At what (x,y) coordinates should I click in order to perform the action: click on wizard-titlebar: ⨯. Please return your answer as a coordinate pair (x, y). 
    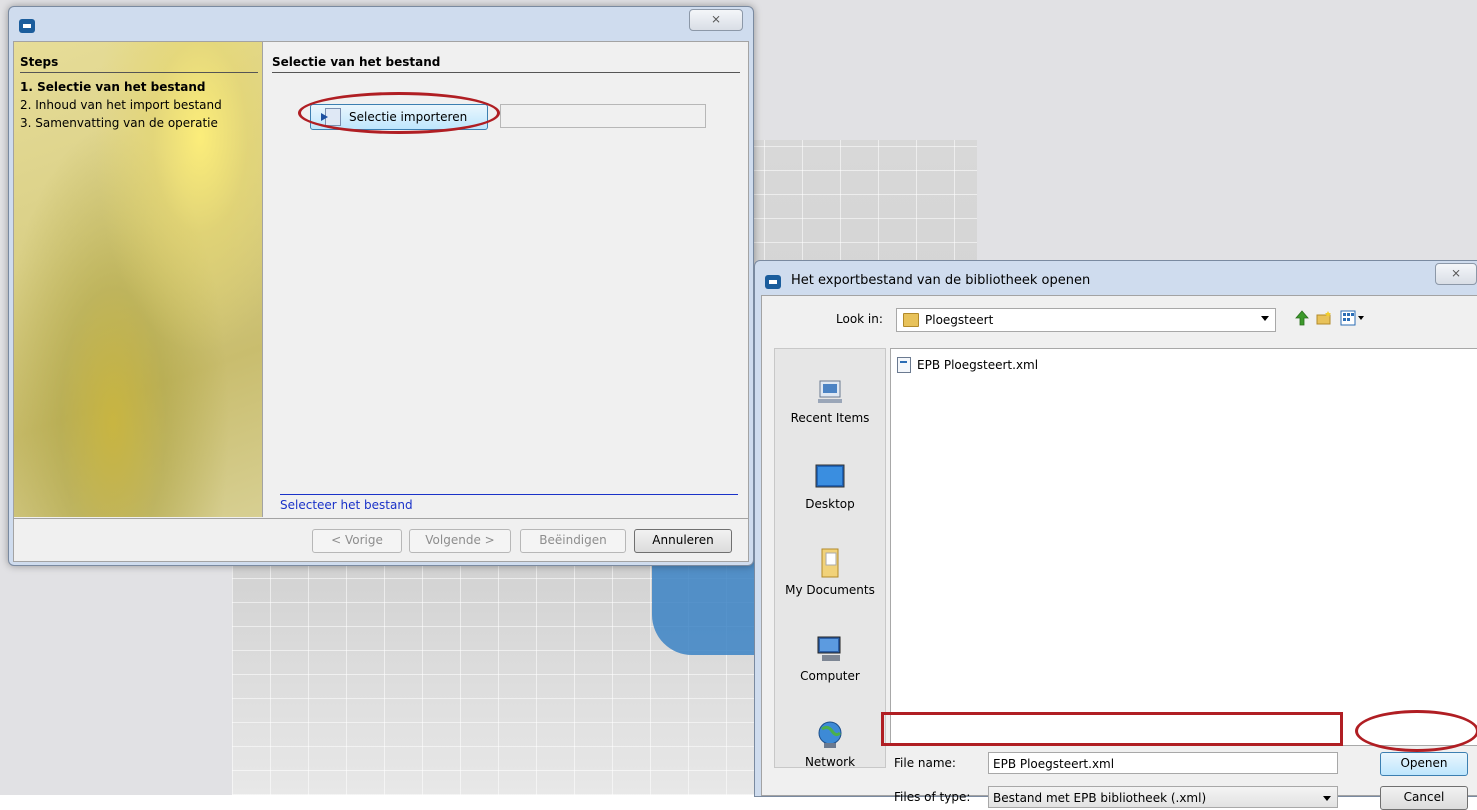
    Looking at the image, I should click on (381, 24).